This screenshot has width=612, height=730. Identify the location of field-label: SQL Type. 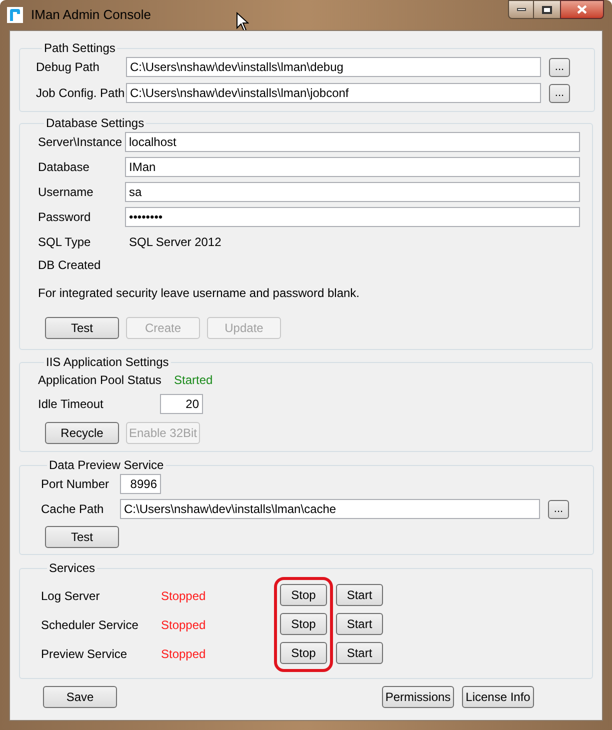
(65, 242).